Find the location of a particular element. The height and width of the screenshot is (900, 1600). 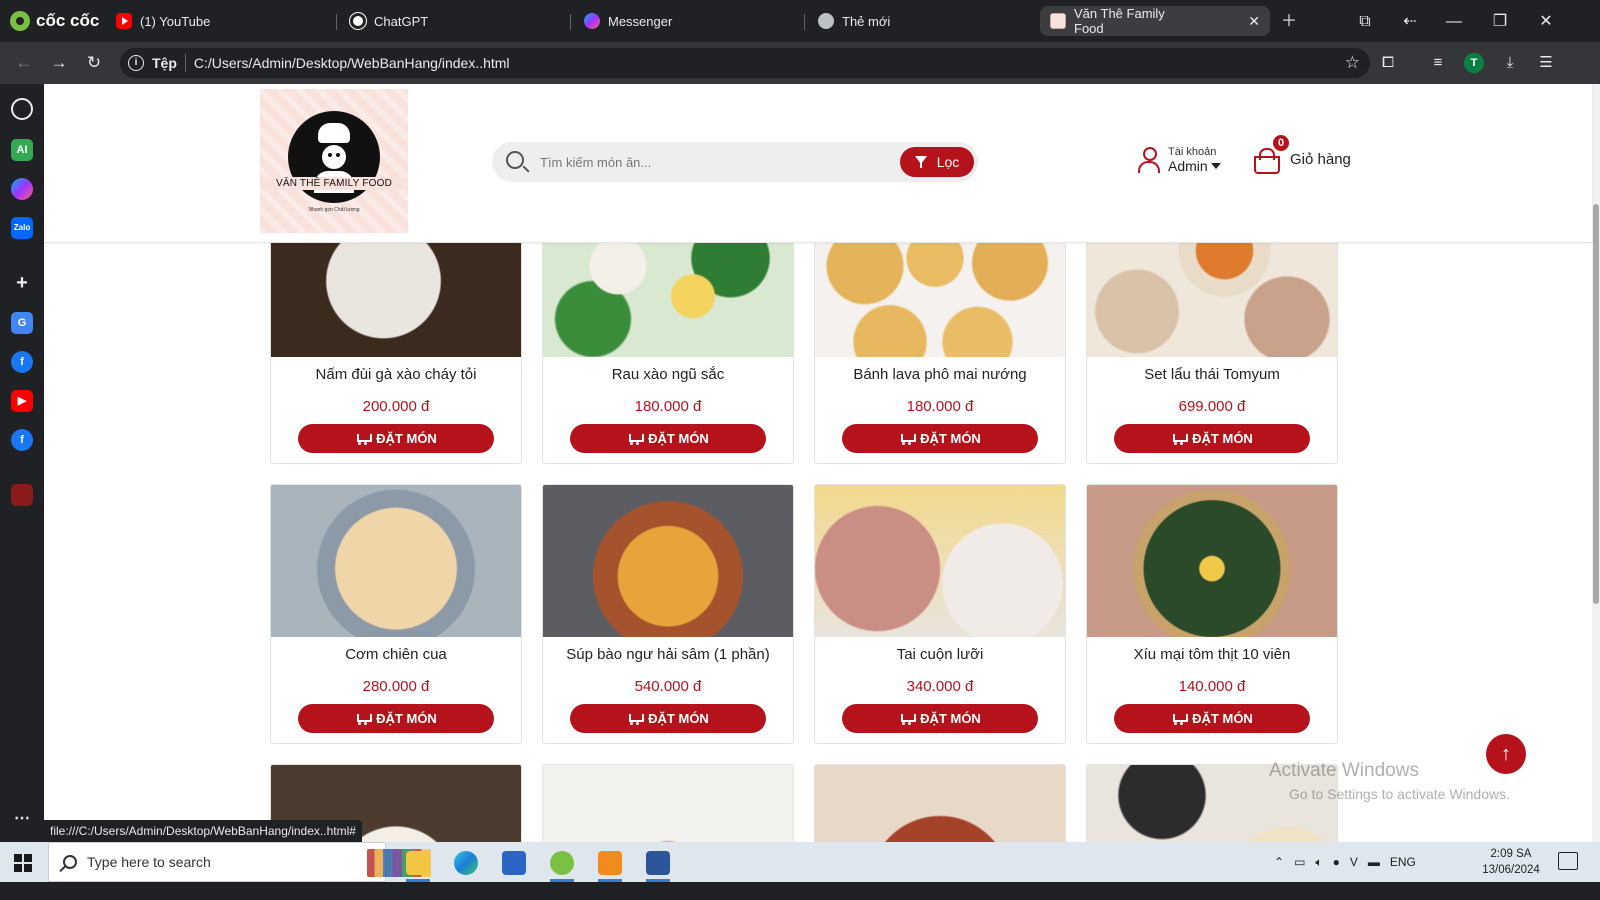

product-name: Tai cuộn lưỡi is located at coordinates (940, 654).